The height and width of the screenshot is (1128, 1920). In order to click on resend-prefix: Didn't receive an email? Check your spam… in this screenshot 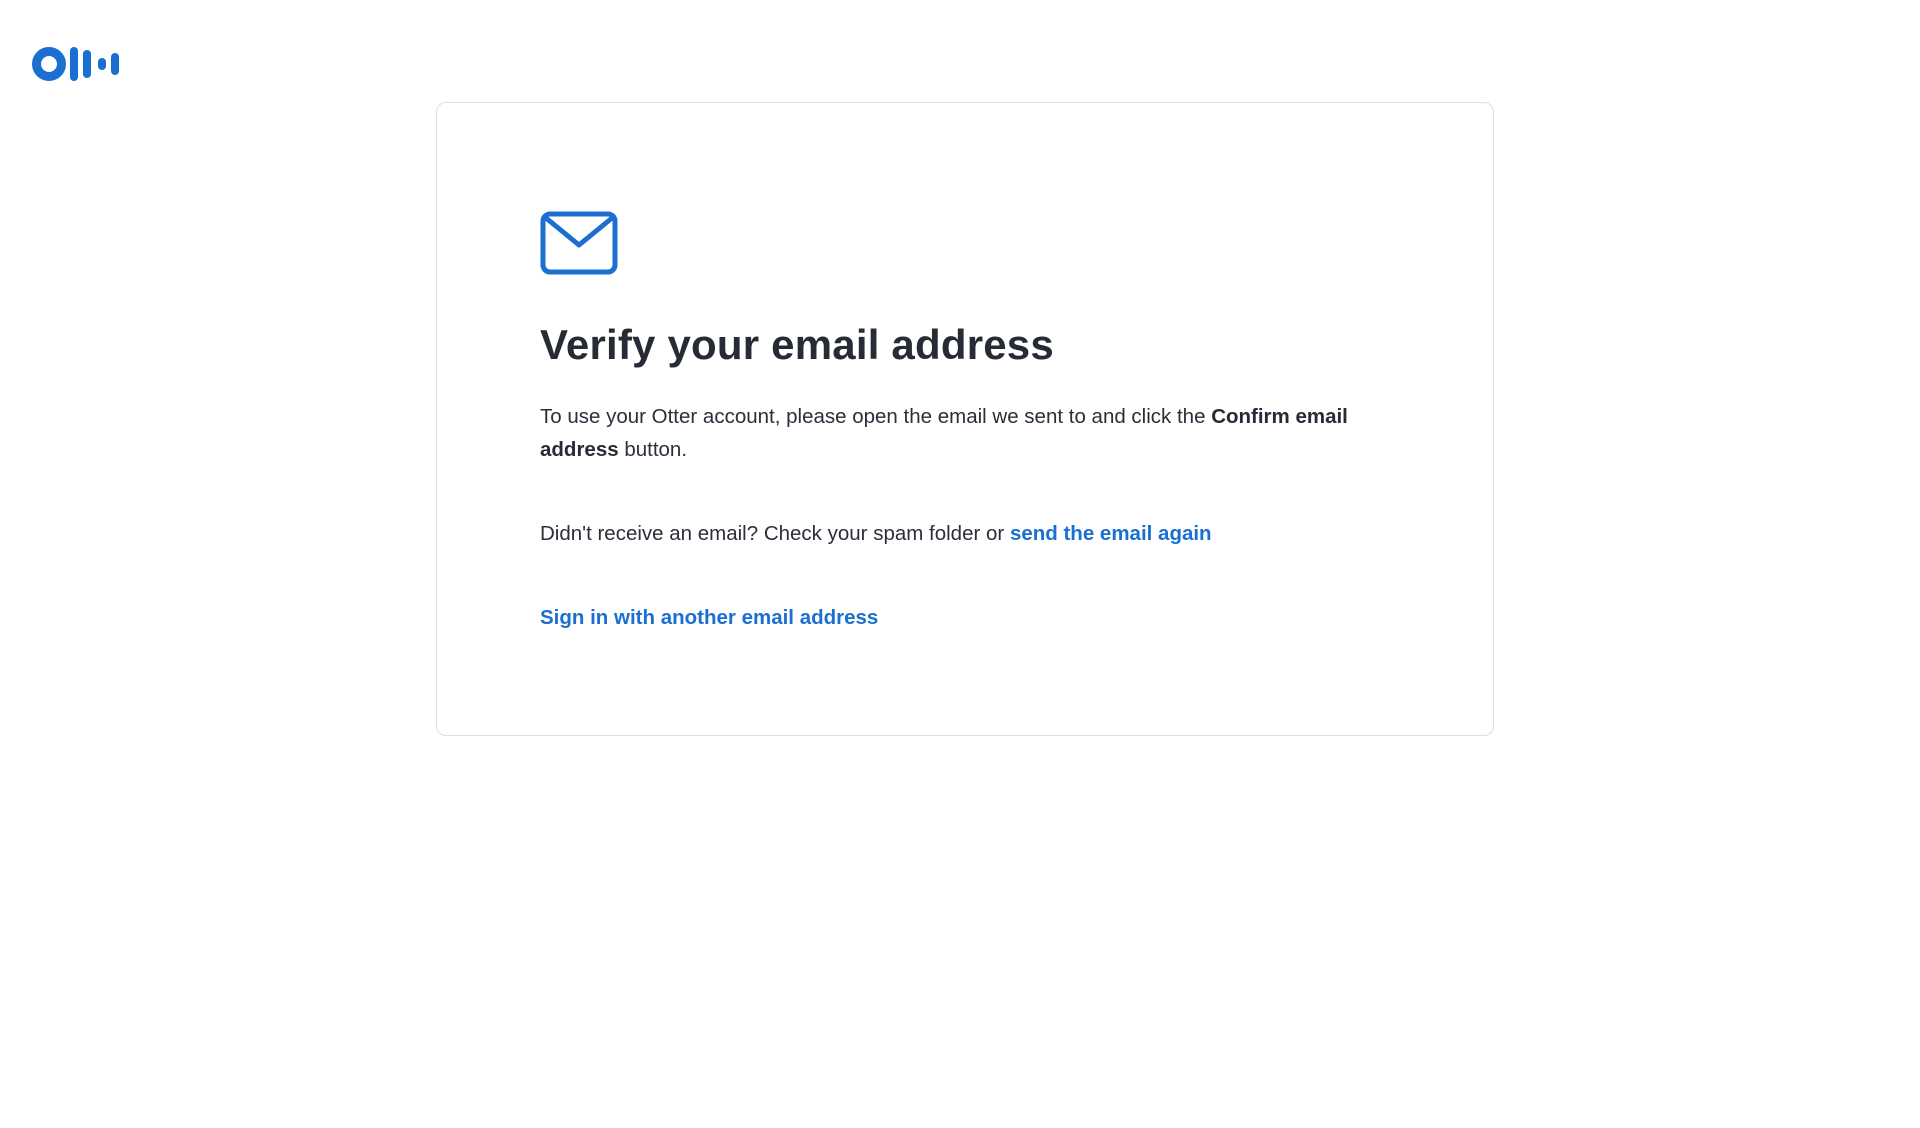, I will do `click(775, 533)`.